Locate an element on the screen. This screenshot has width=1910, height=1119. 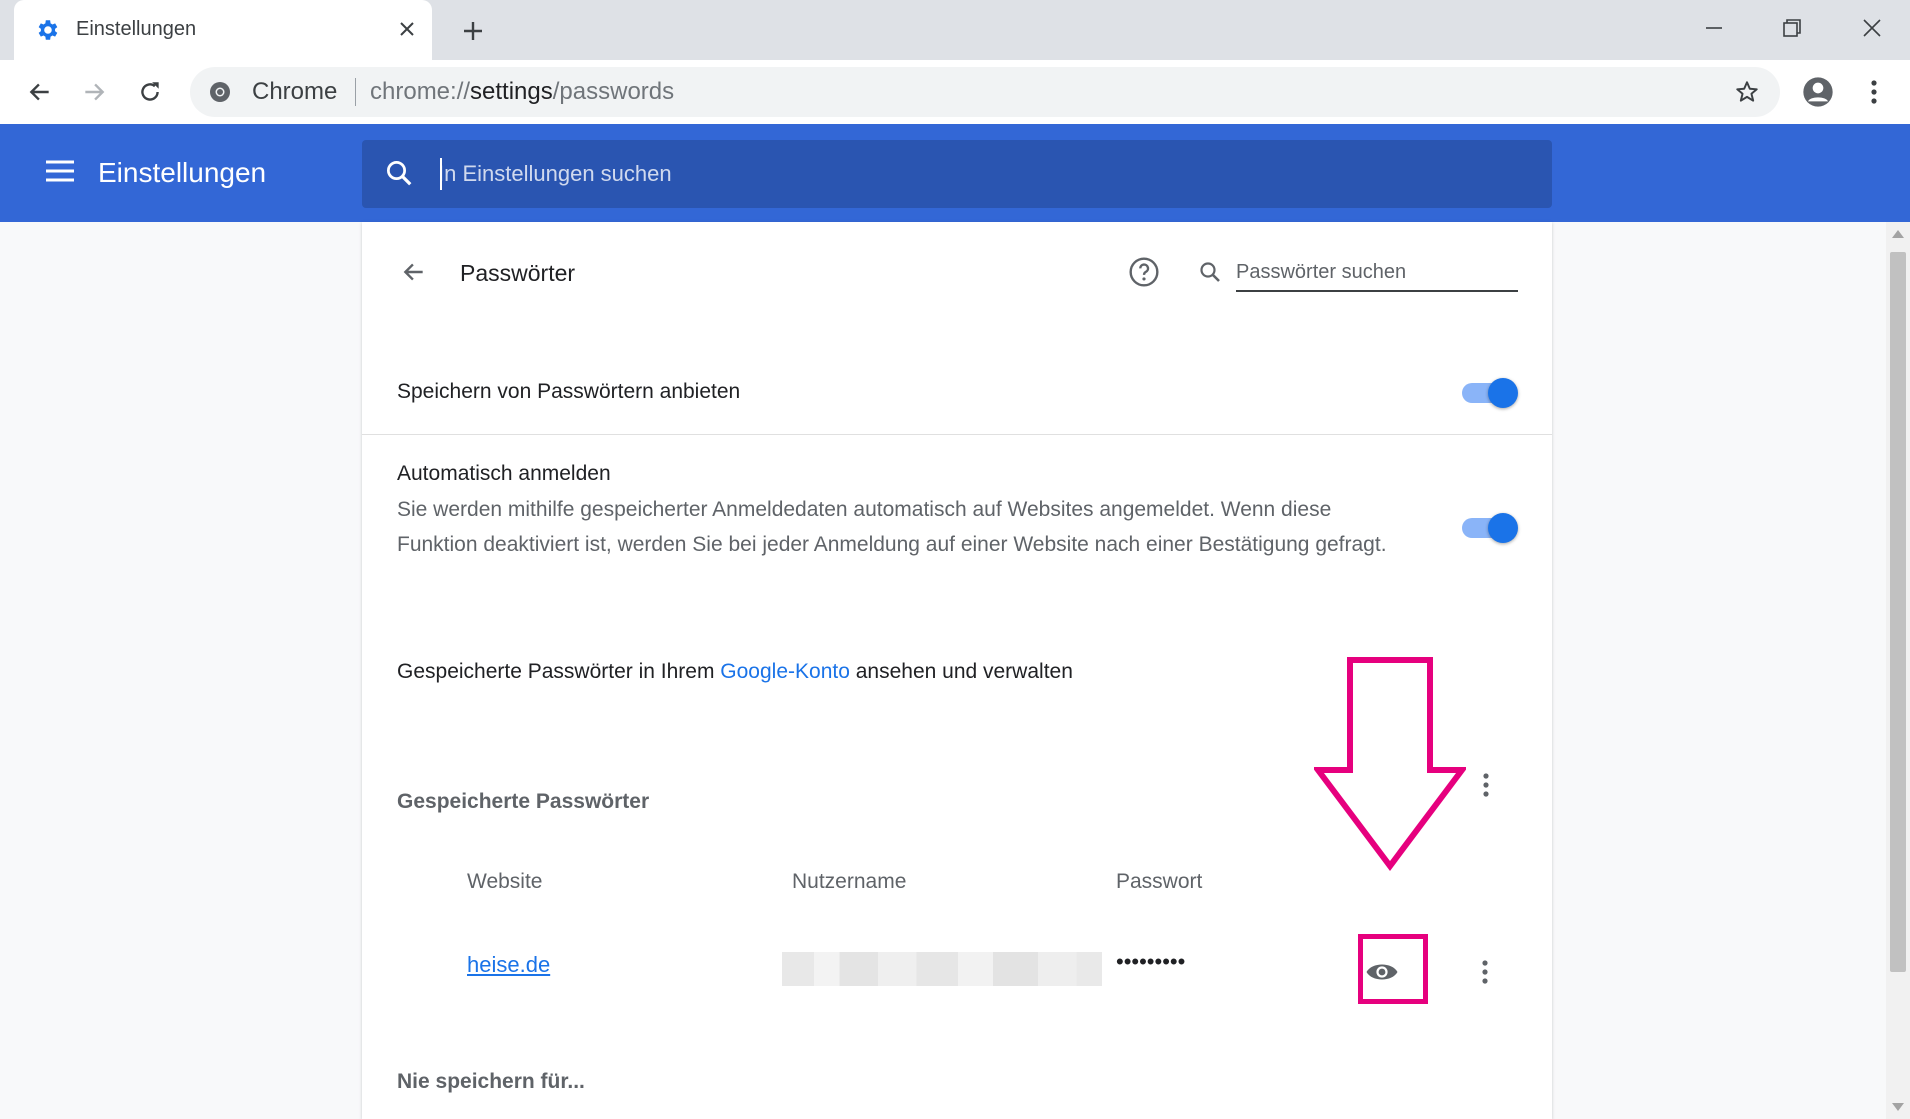
url-text: chrome://settings/passwords is located at coordinates (522, 92).